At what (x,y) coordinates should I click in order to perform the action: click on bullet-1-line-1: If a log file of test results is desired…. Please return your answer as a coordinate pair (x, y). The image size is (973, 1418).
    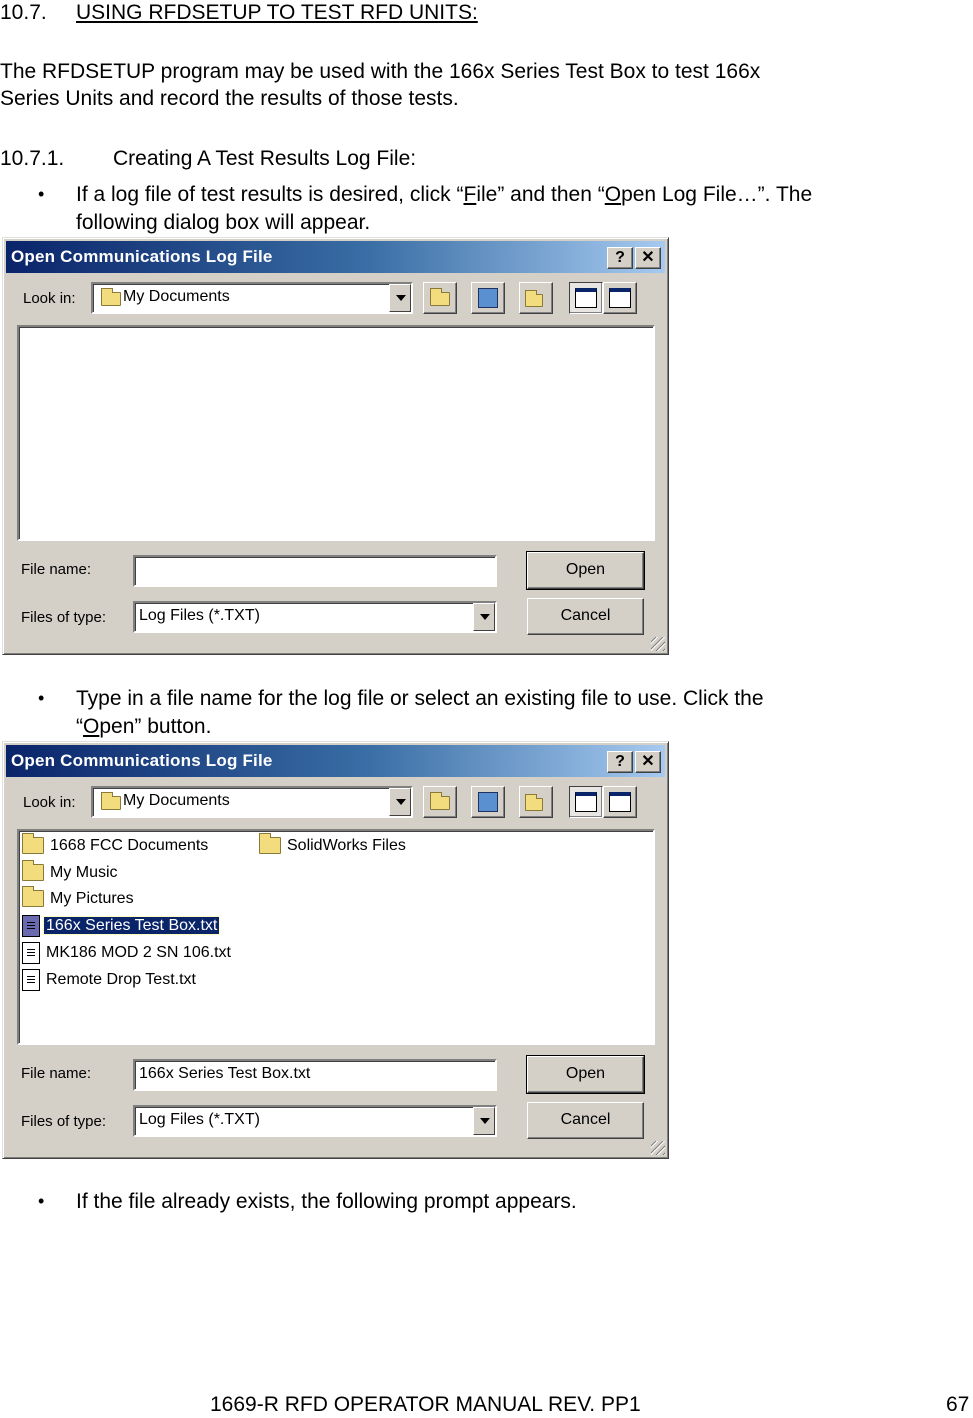
    Looking at the image, I should click on (444, 195).